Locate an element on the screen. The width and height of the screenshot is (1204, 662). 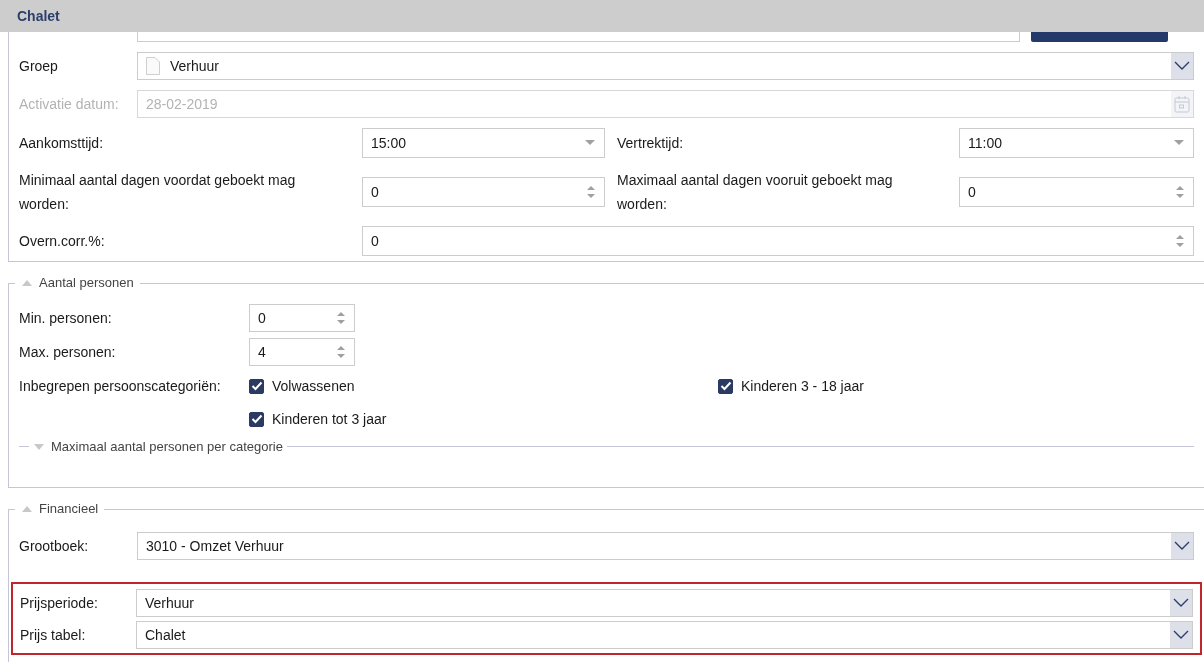
section-title: Aantal personen is located at coordinates (86, 282).